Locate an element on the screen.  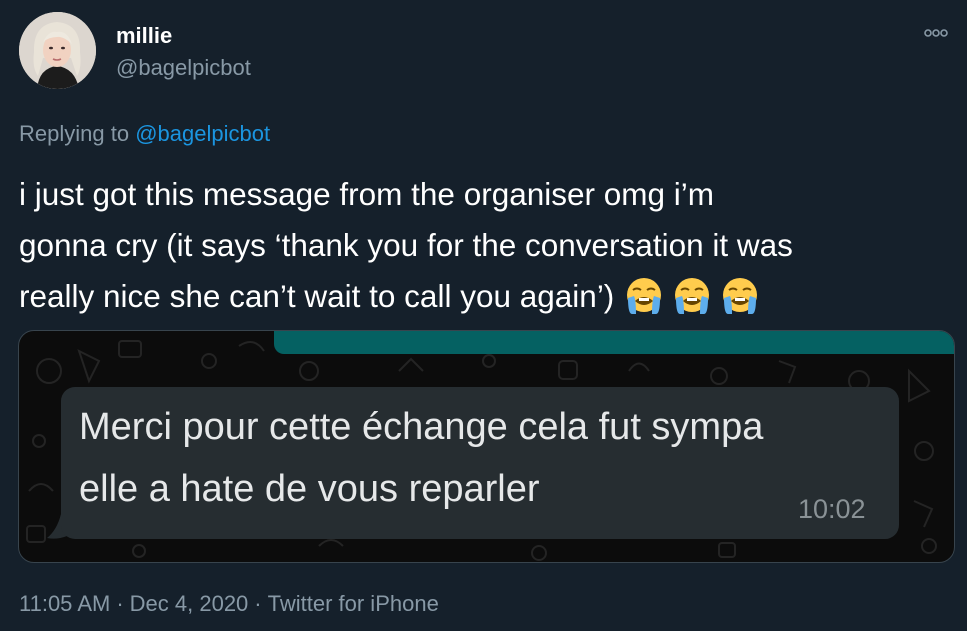
replying-to: Replying to @bagelpicbot is located at coordinates (144, 134).